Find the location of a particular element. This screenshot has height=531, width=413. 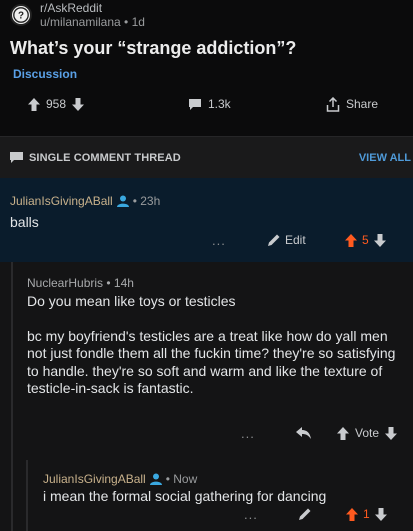

comment2-paragraph: Do you mean like toys or testicles is located at coordinates (131, 301).